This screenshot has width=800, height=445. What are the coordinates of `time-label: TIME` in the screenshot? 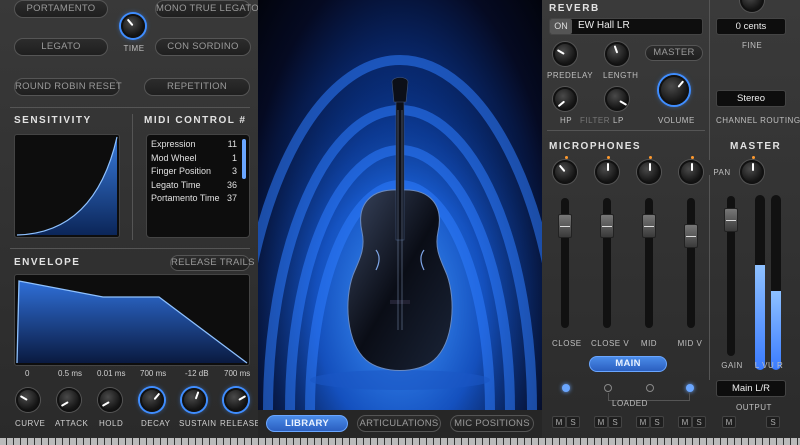 It's located at (134, 48).